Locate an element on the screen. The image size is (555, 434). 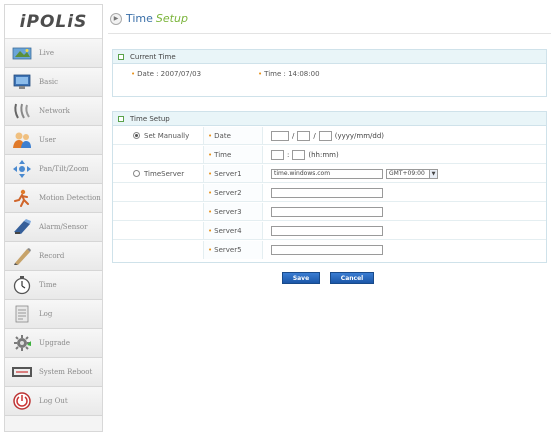
set-manually-option: Set Manually is located at coordinates (158, 135).